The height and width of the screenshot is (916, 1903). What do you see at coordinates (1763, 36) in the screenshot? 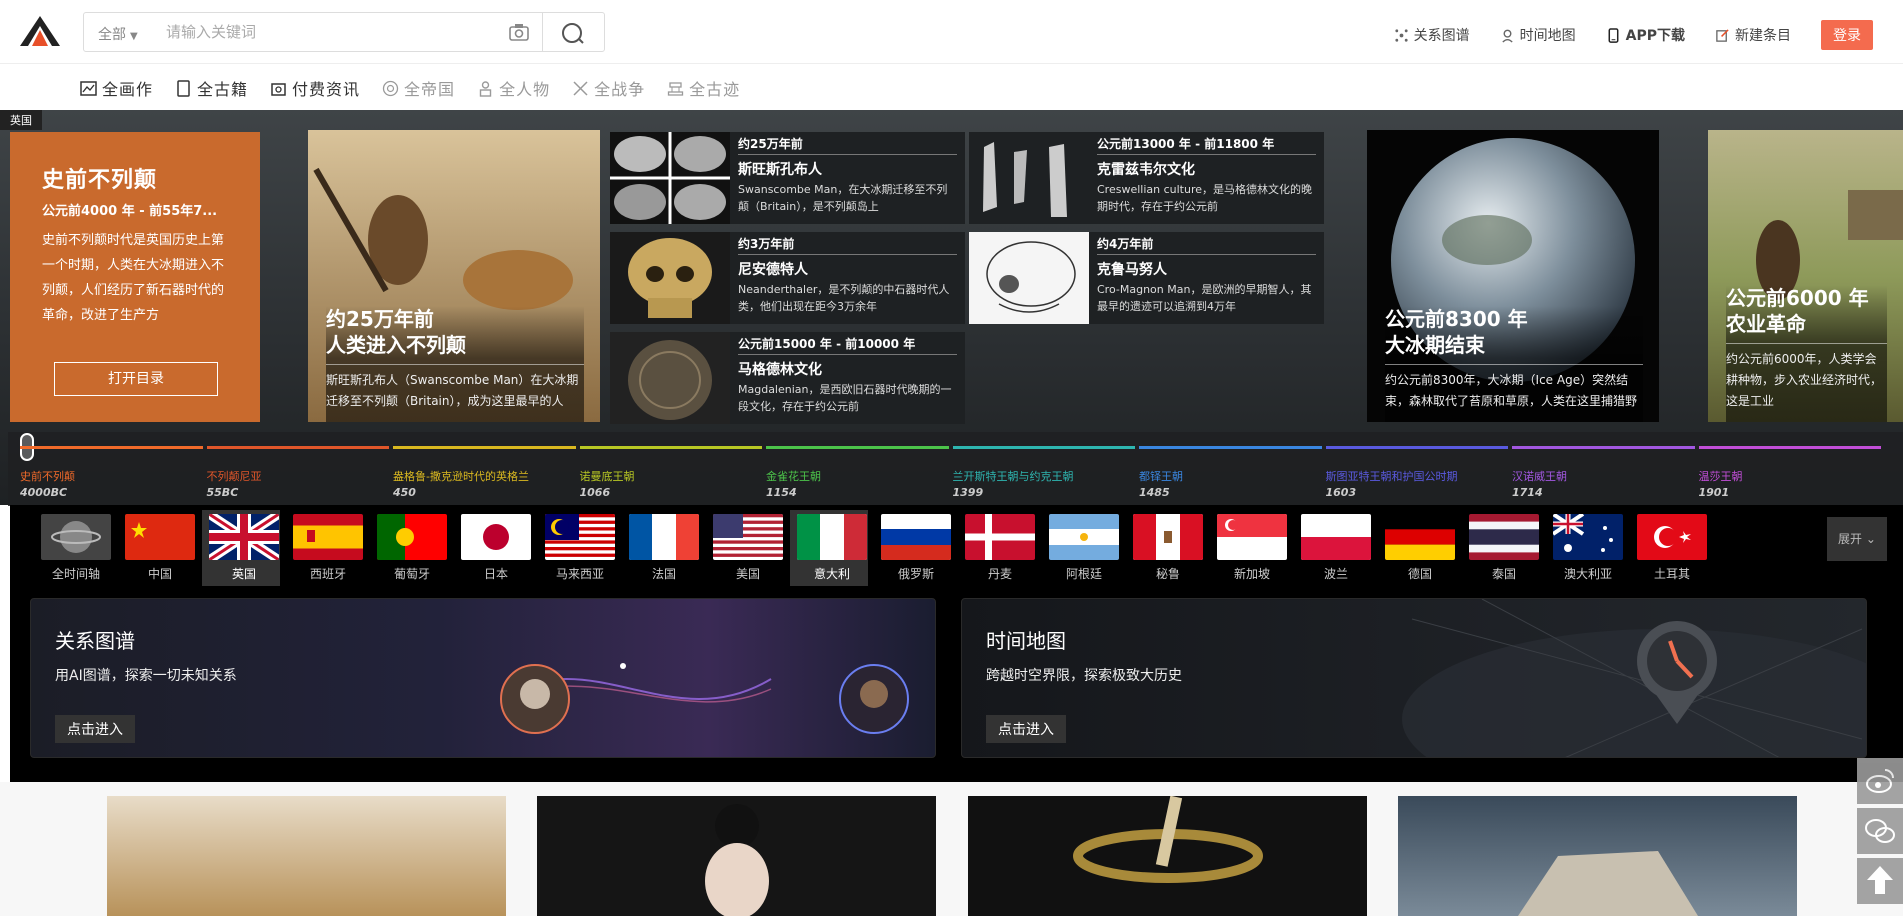
I see `header-link-label: 新建条目` at bounding box center [1763, 36].